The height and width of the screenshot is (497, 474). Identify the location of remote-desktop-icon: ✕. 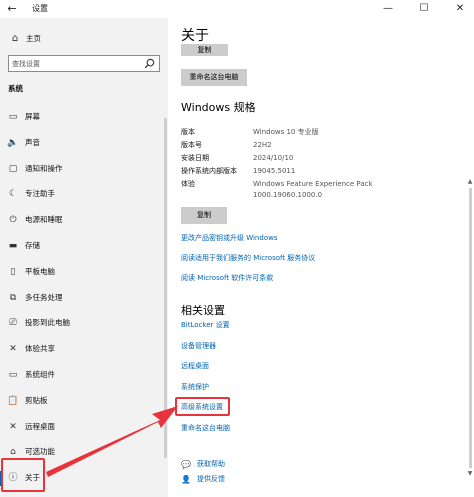
(13, 426).